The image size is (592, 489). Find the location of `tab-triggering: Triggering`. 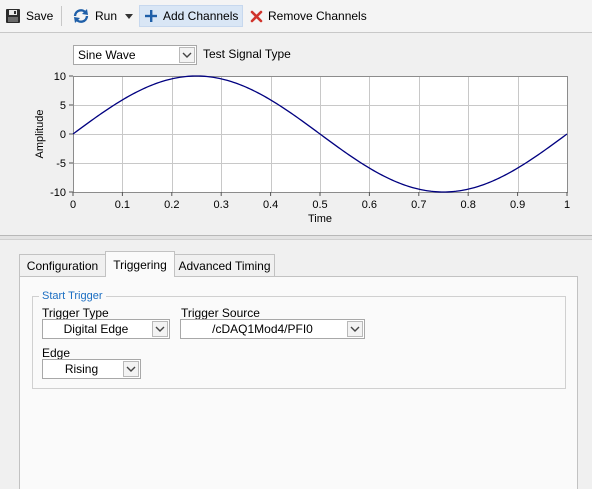

tab-triggering: Triggering is located at coordinates (140, 264).